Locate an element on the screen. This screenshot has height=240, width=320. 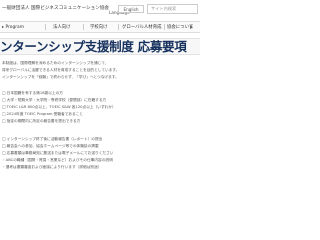
global-nav: Program 法人向け 学校向け グローバル人材育成 協会について is located at coordinates (100, 27).